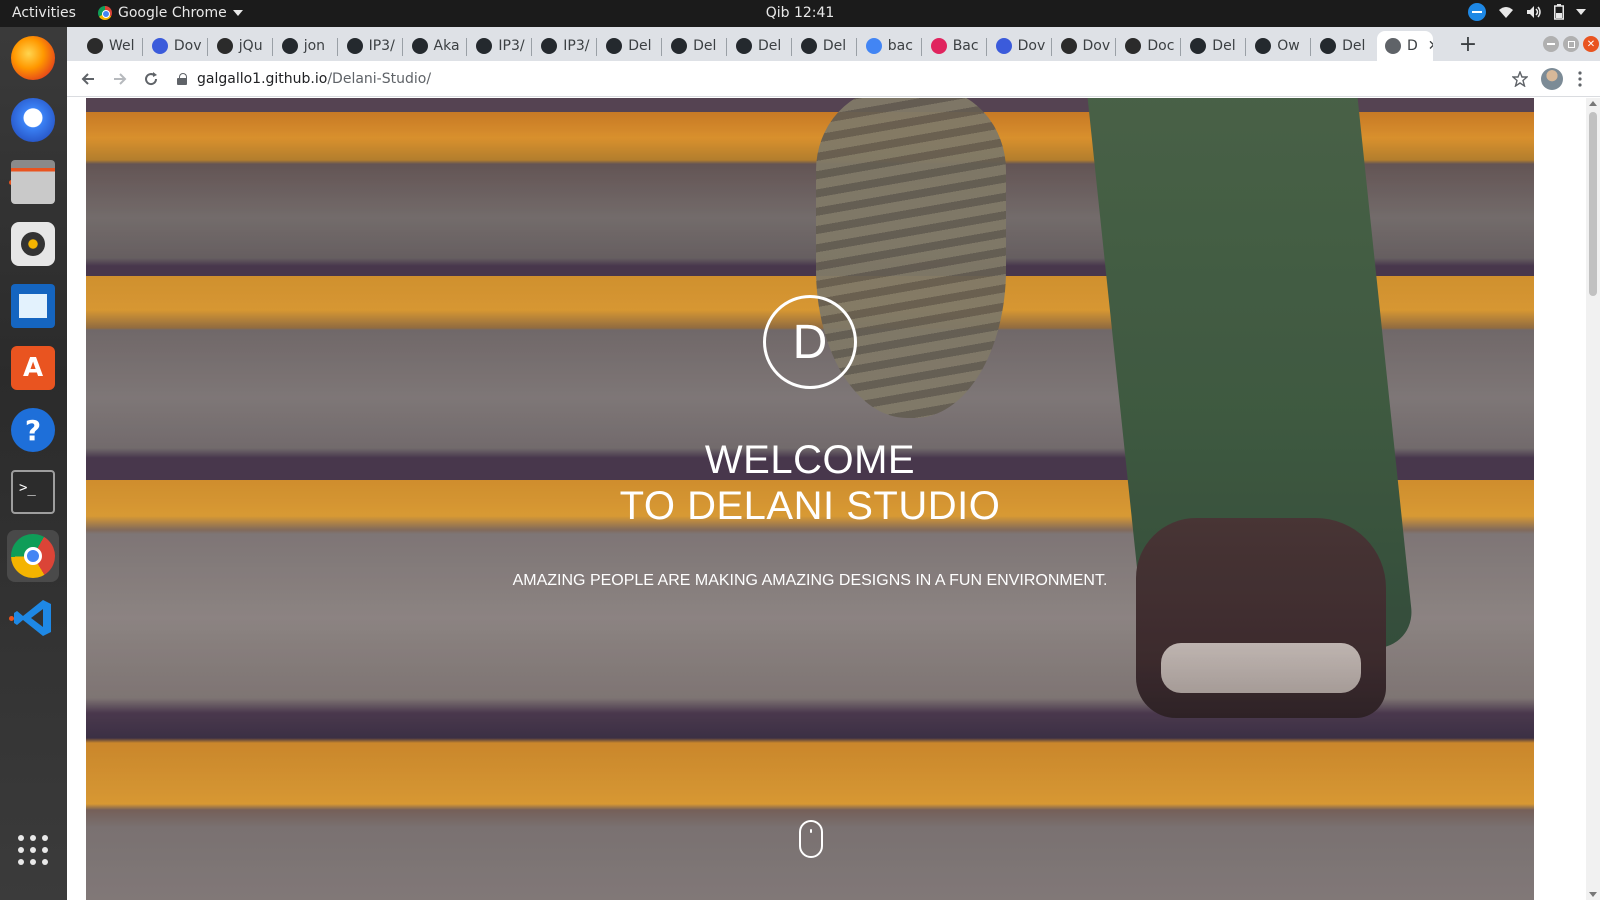  I want to click on volume-icon, so click(1534, 12).